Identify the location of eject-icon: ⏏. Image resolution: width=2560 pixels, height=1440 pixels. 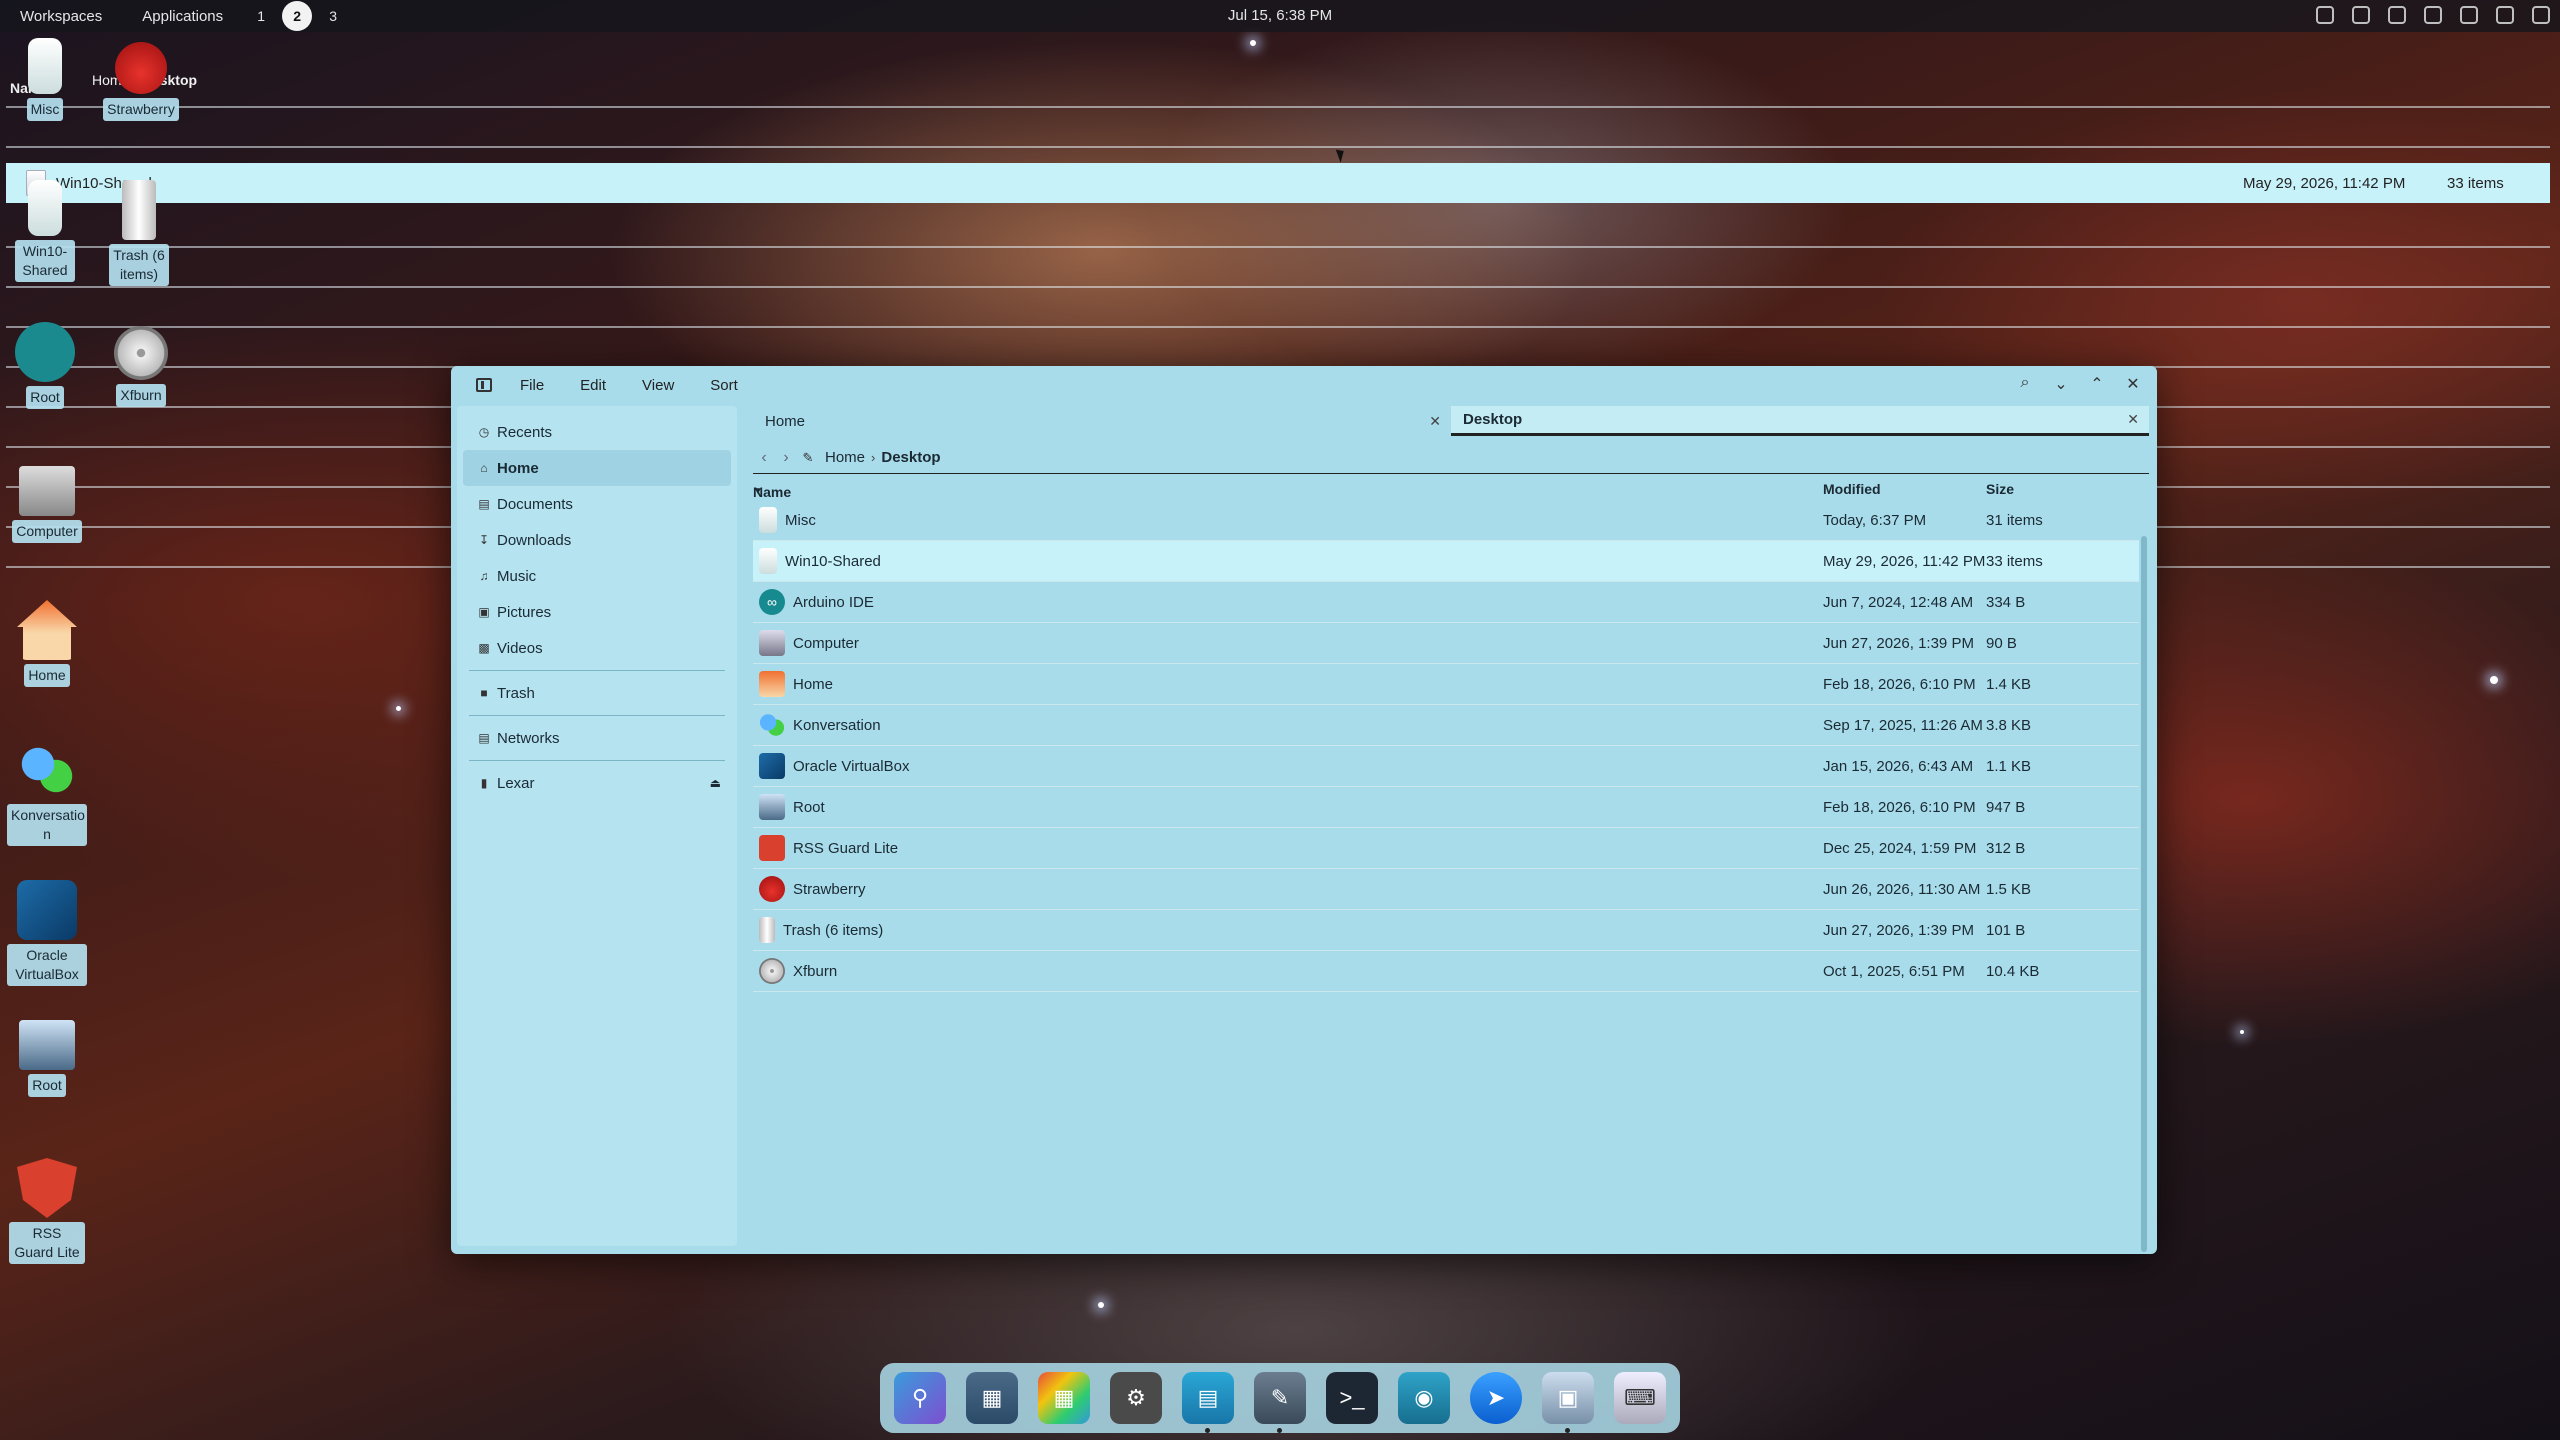
(715, 783).